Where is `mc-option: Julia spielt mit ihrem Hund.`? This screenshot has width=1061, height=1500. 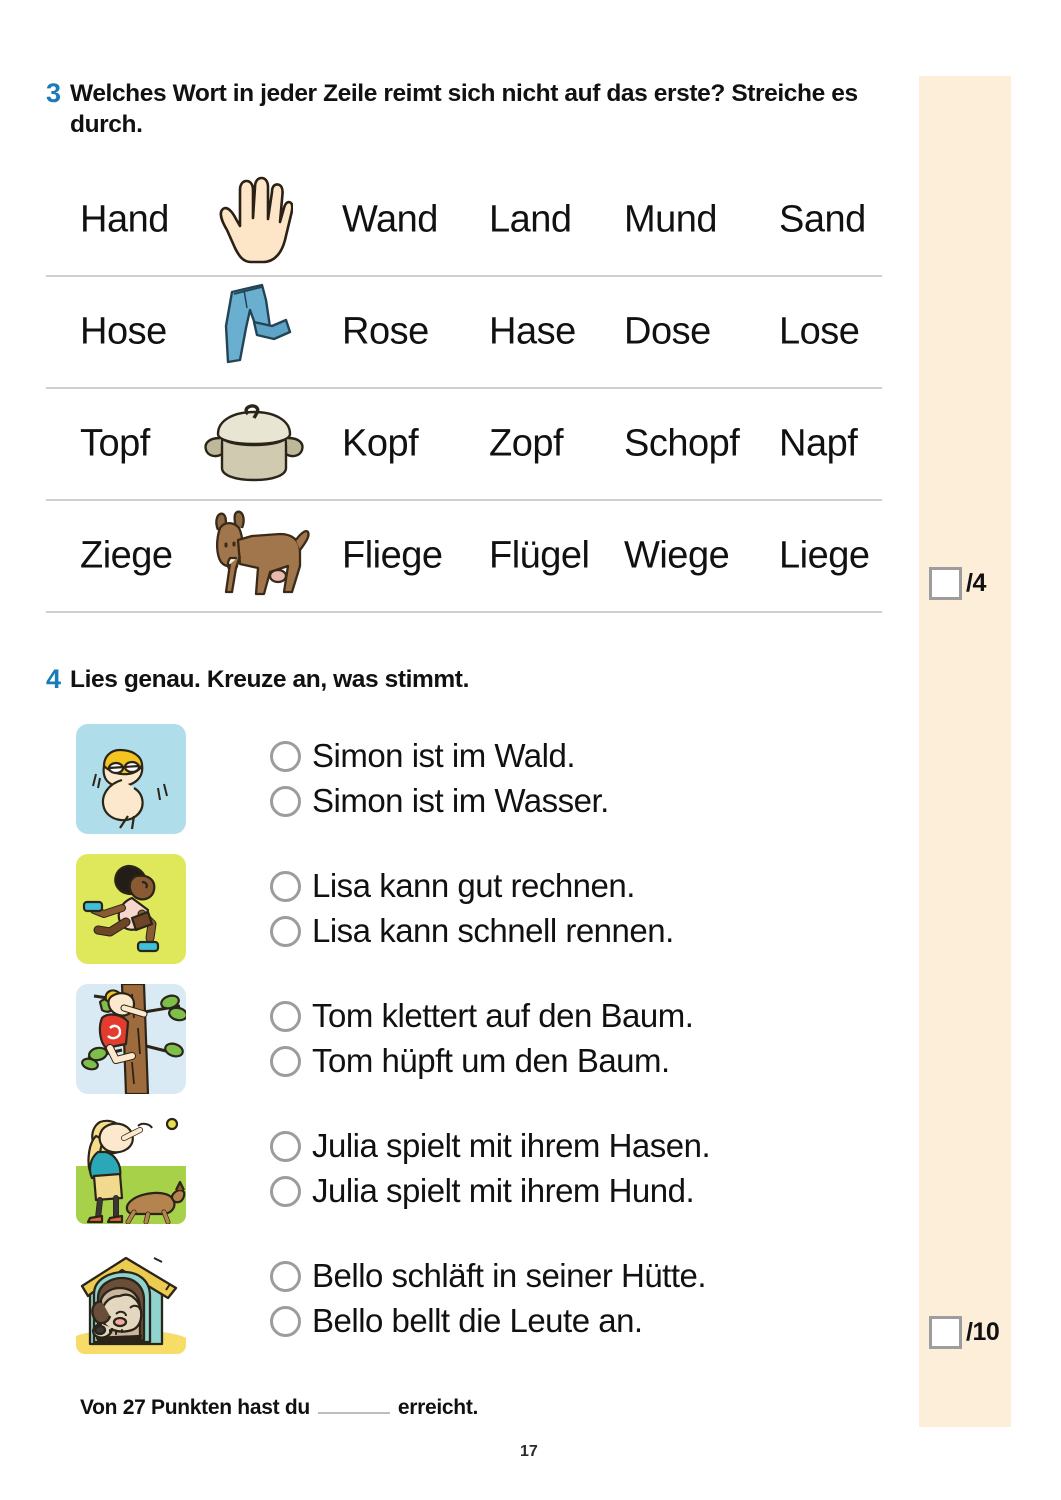 mc-option: Julia spielt mit ihrem Hund. is located at coordinates (490, 1191).